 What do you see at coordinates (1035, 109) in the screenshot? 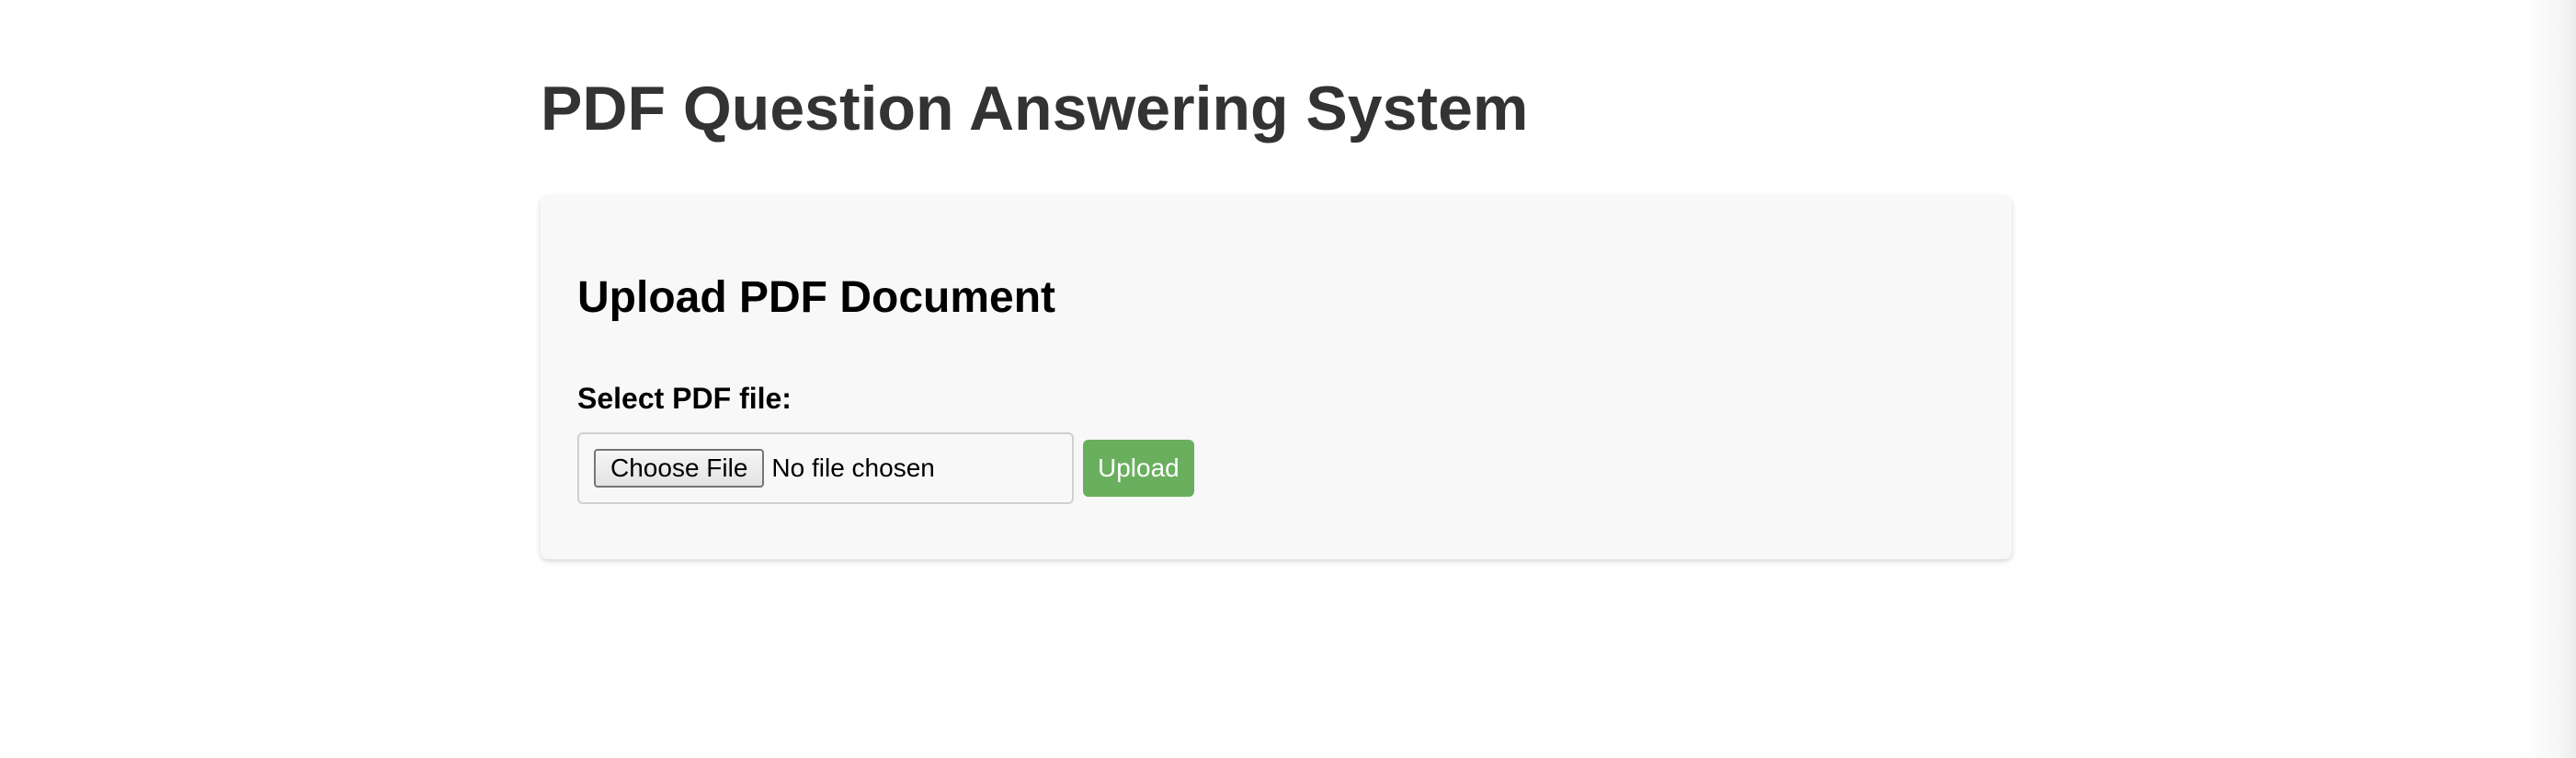
I see `page-title: PDF Question Answering System` at bounding box center [1035, 109].